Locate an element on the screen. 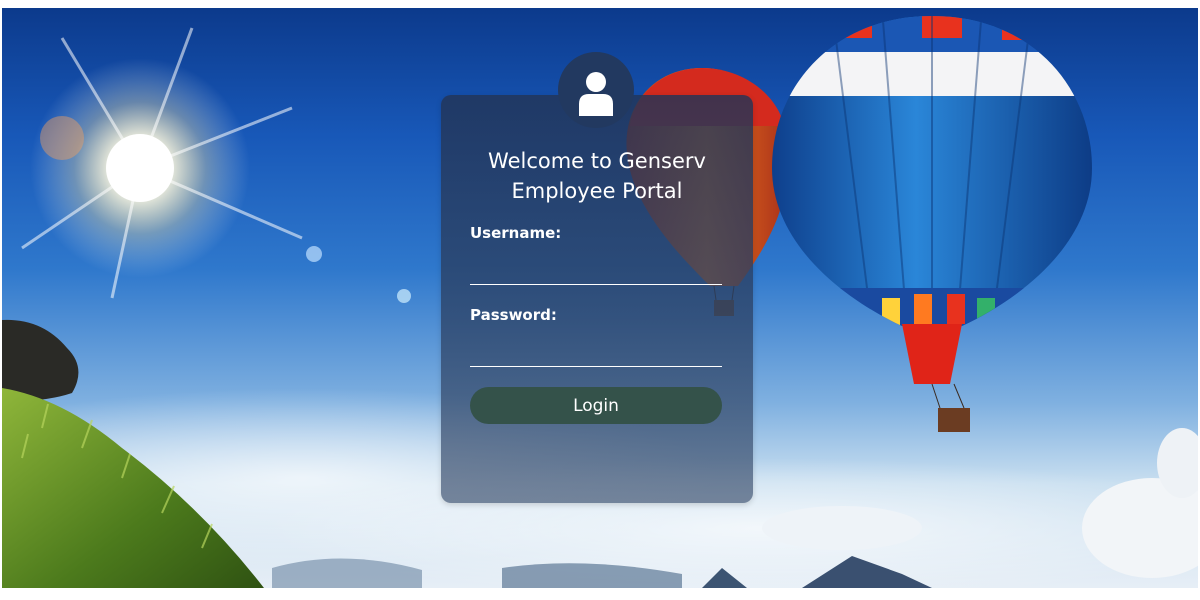 This screenshot has height=600, width=1200. username-label: Username: is located at coordinates (516, 233).